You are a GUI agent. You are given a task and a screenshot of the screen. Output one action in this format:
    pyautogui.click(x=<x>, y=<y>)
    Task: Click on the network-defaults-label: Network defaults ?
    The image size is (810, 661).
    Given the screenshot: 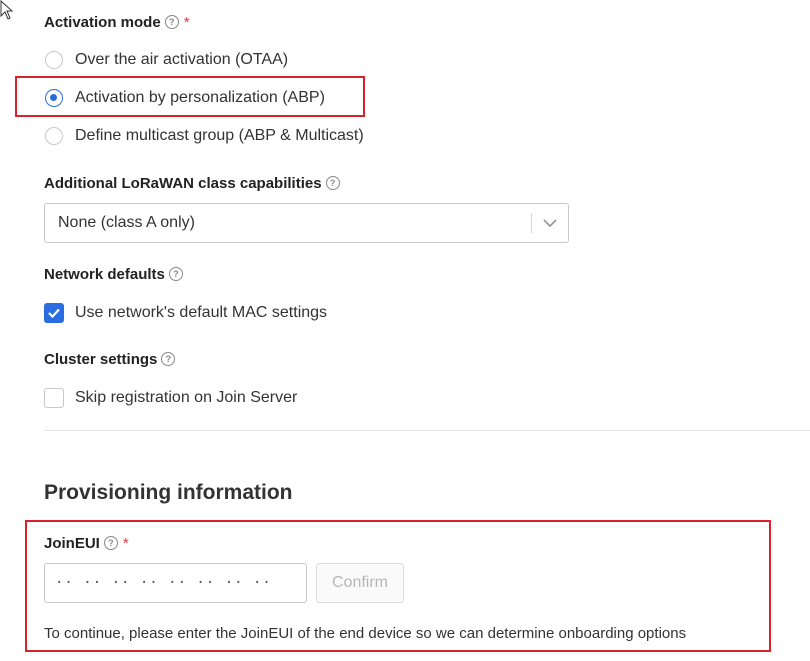 What is the action you would take?
    pyautogui.click(x=113, y=274)
    